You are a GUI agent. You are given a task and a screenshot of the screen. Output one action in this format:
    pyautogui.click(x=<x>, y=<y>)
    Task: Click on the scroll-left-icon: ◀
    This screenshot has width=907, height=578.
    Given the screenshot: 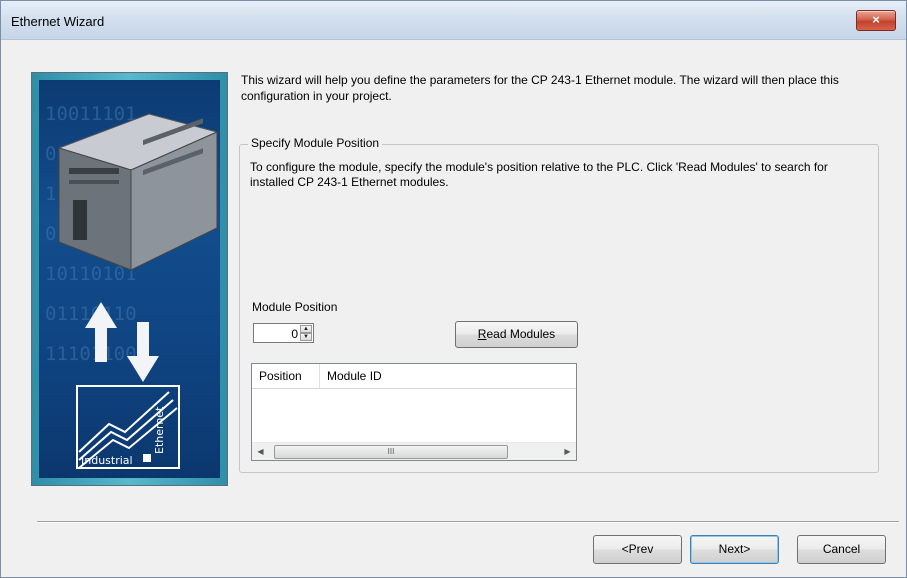 What is the action you would take?
    pyautogui.click(x=260, y=451)
    